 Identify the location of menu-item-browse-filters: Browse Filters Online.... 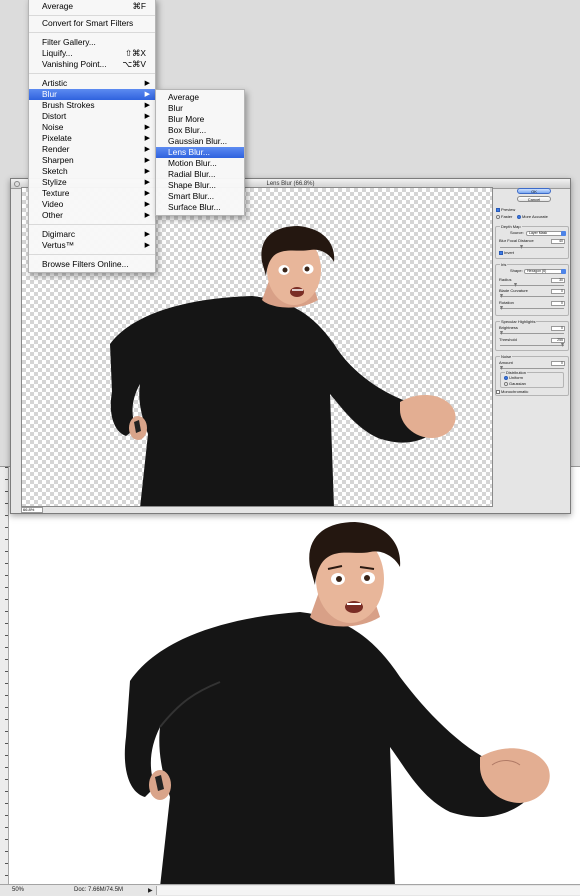
(92, 264).